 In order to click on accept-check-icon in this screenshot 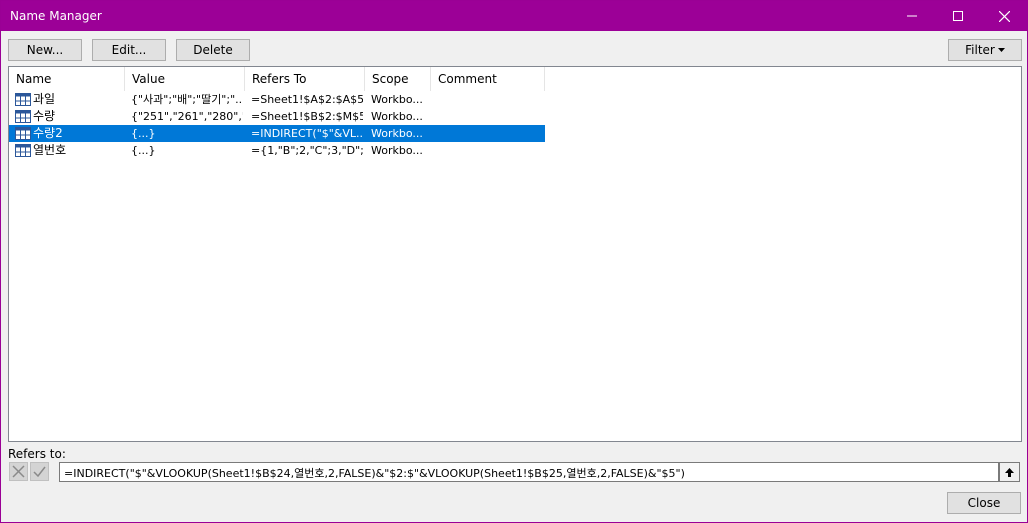, I will do `click(39, 472)`.